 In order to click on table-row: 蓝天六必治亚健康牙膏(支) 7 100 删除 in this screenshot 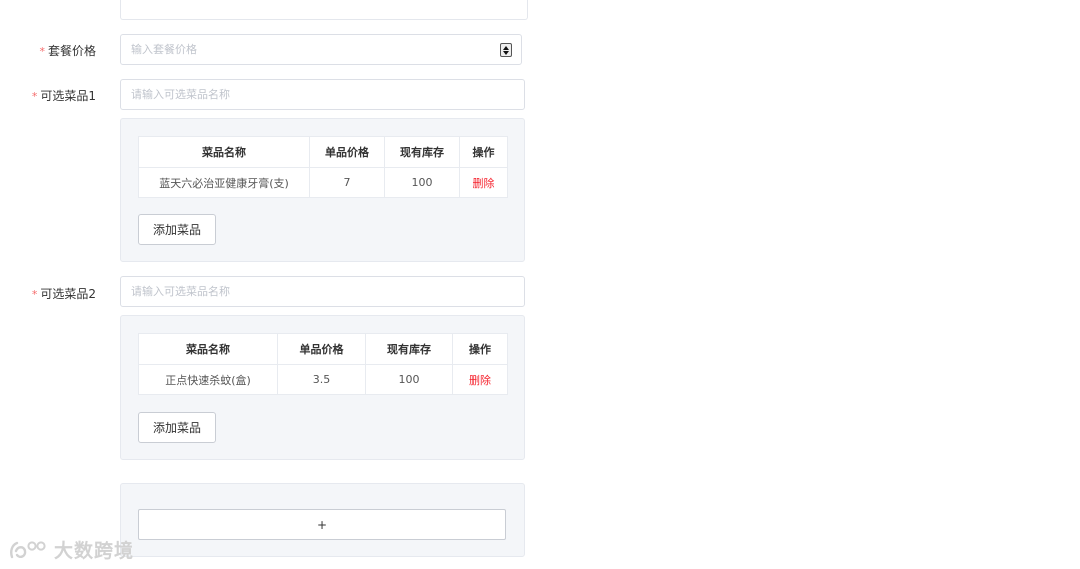, I will do `click(323, 182)`.